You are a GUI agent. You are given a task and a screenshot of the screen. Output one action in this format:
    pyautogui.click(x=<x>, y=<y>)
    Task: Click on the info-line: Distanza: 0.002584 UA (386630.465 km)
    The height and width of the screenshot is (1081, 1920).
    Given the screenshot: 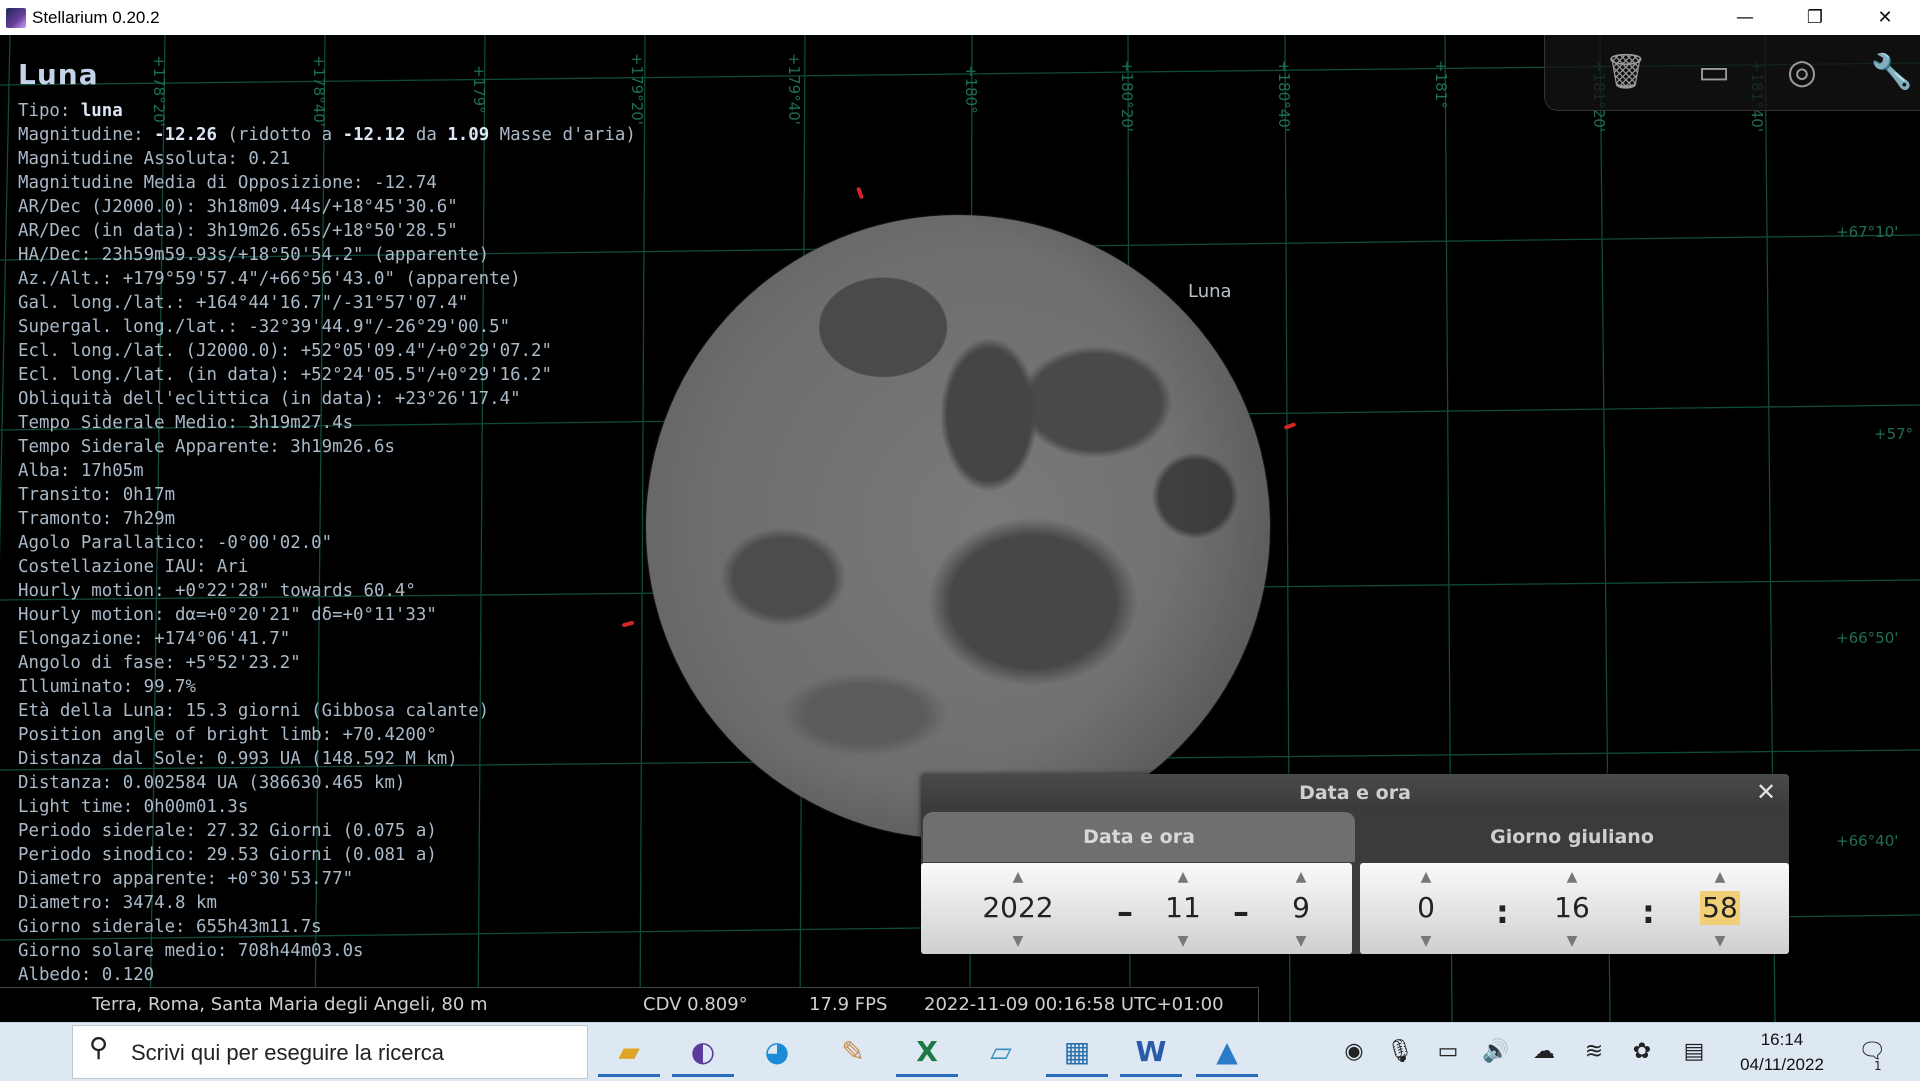 What is the action you would take?
    pyautogui.click(x=212, y=783)
    